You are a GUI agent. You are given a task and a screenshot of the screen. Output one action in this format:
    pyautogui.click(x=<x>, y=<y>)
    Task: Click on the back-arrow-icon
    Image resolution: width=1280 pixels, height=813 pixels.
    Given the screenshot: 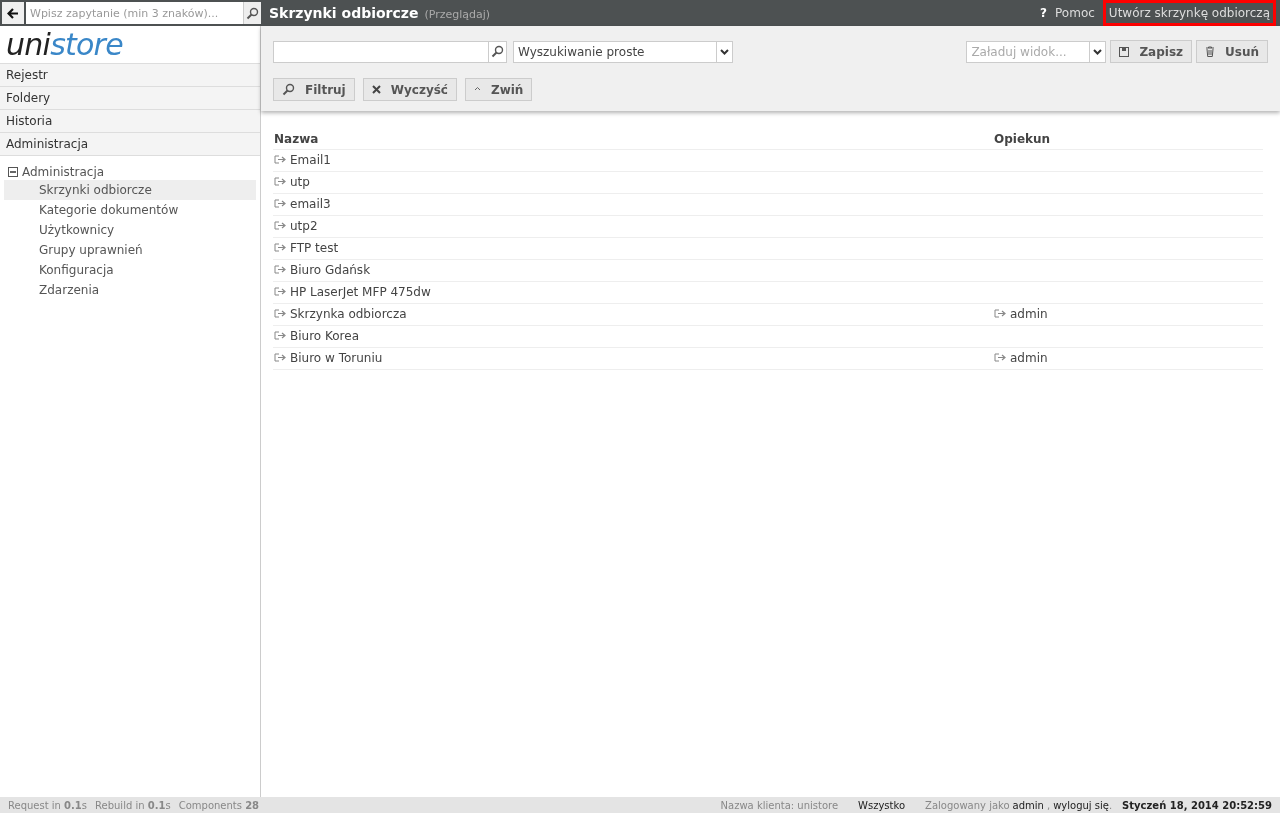 What is the action you would take?
    pyautogui.click(x=13, y=13)
    